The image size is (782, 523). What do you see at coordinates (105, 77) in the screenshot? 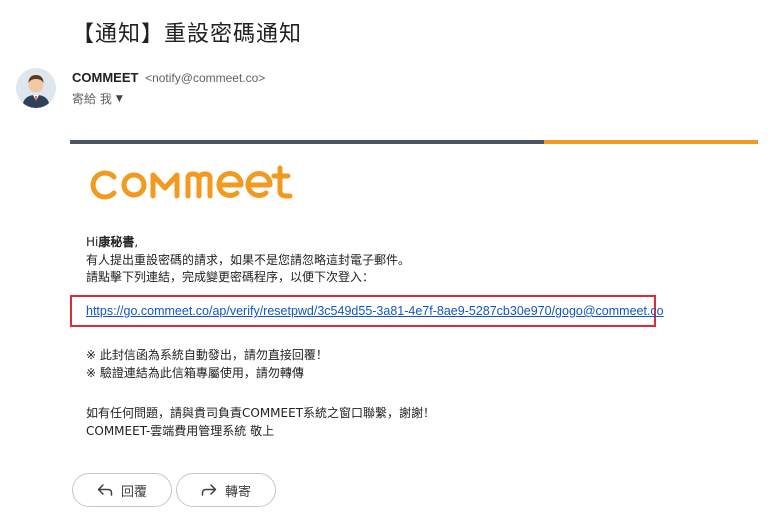
I see `sender-name: COMMEET` at bounding box center [105, 77].